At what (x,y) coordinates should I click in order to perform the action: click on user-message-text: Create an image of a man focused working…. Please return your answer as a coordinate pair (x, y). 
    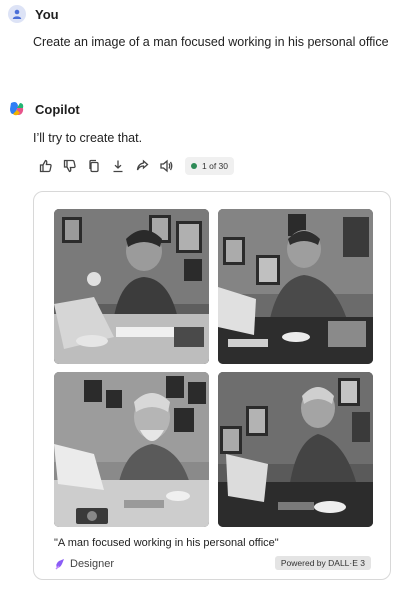
    Looking at the image, I should click on (211, 42).